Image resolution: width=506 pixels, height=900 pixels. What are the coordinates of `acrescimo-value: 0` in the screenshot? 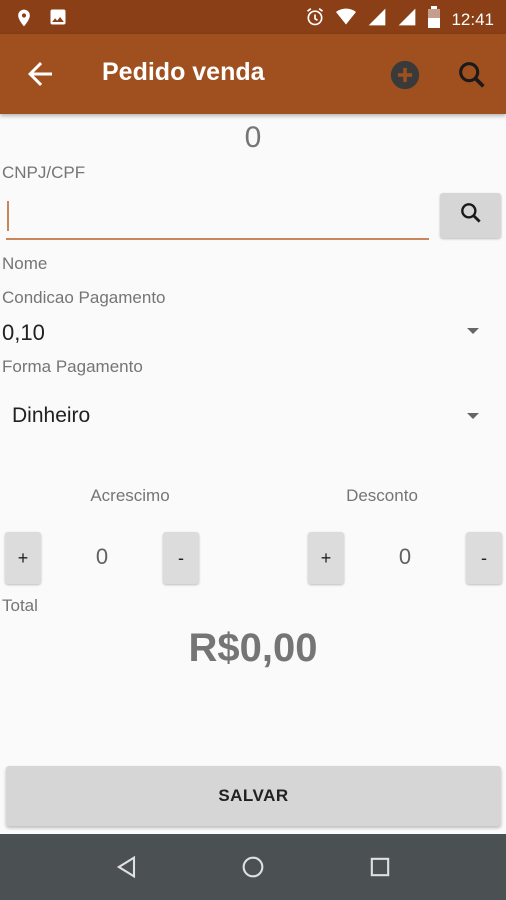 It's located at (102, 556).